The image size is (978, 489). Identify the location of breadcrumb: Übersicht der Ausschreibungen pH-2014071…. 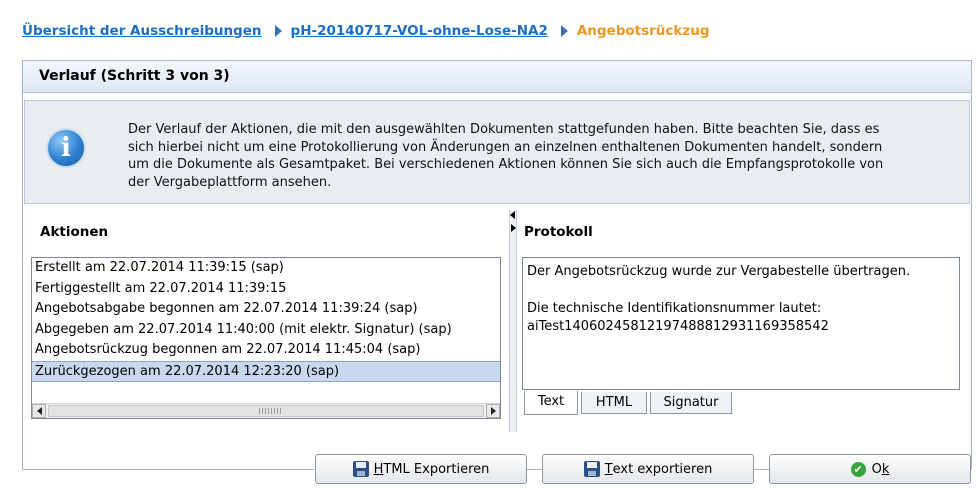
(366, 31).